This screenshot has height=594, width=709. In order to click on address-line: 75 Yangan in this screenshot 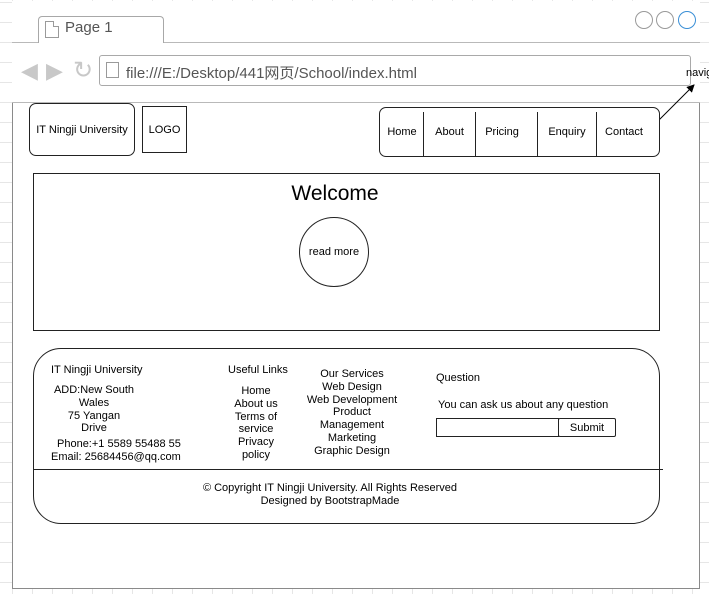, I will do `click(94, 415)`.